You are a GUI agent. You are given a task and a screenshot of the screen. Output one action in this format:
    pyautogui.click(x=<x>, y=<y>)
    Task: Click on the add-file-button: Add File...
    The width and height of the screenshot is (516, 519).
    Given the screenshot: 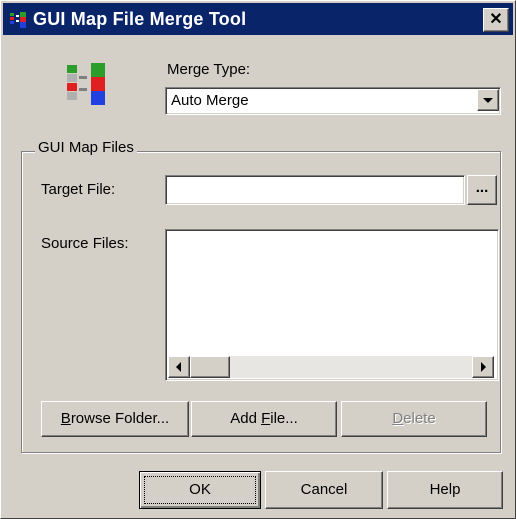 What is the action you would take?
    pyautogui.click(x=264, y=419)
    